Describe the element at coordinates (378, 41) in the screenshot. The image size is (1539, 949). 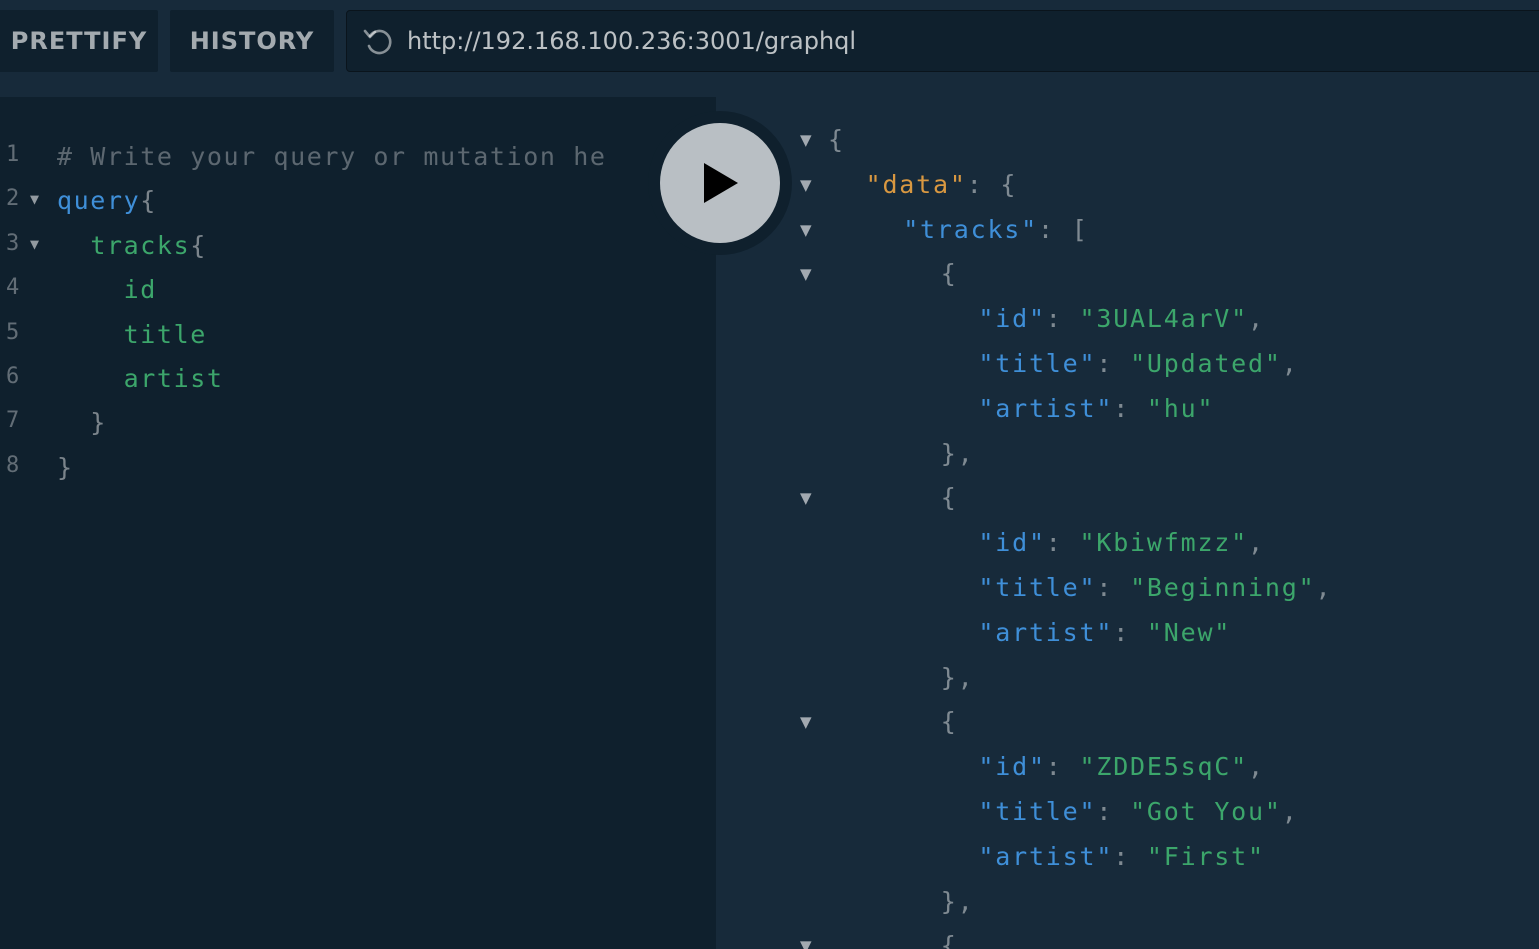
I see `reload-icon` at that location.